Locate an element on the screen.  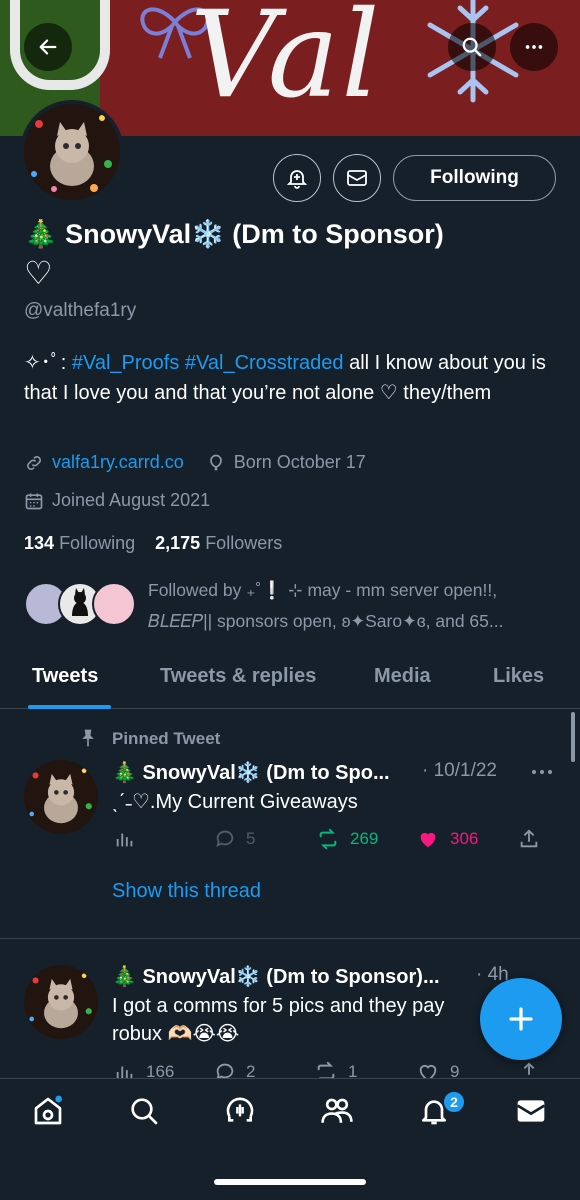
tweet-more-icon is located at coordinates (542, 772).